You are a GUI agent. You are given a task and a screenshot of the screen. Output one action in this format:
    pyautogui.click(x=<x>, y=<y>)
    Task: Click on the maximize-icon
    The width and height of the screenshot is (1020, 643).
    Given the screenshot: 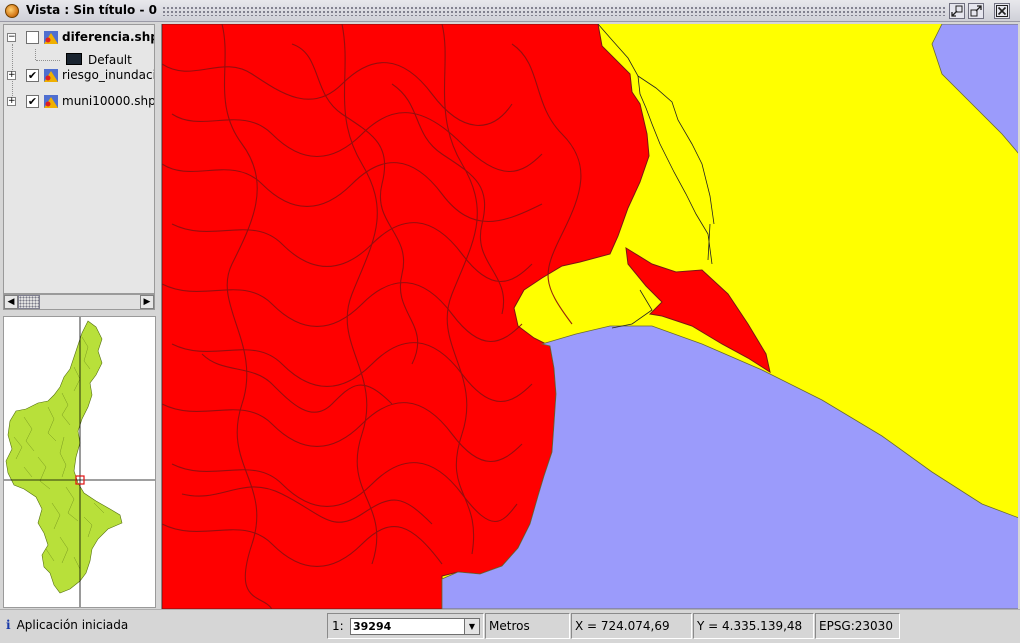 What is the action you would take?
    pyautogui.click(x=976, y=11)
    